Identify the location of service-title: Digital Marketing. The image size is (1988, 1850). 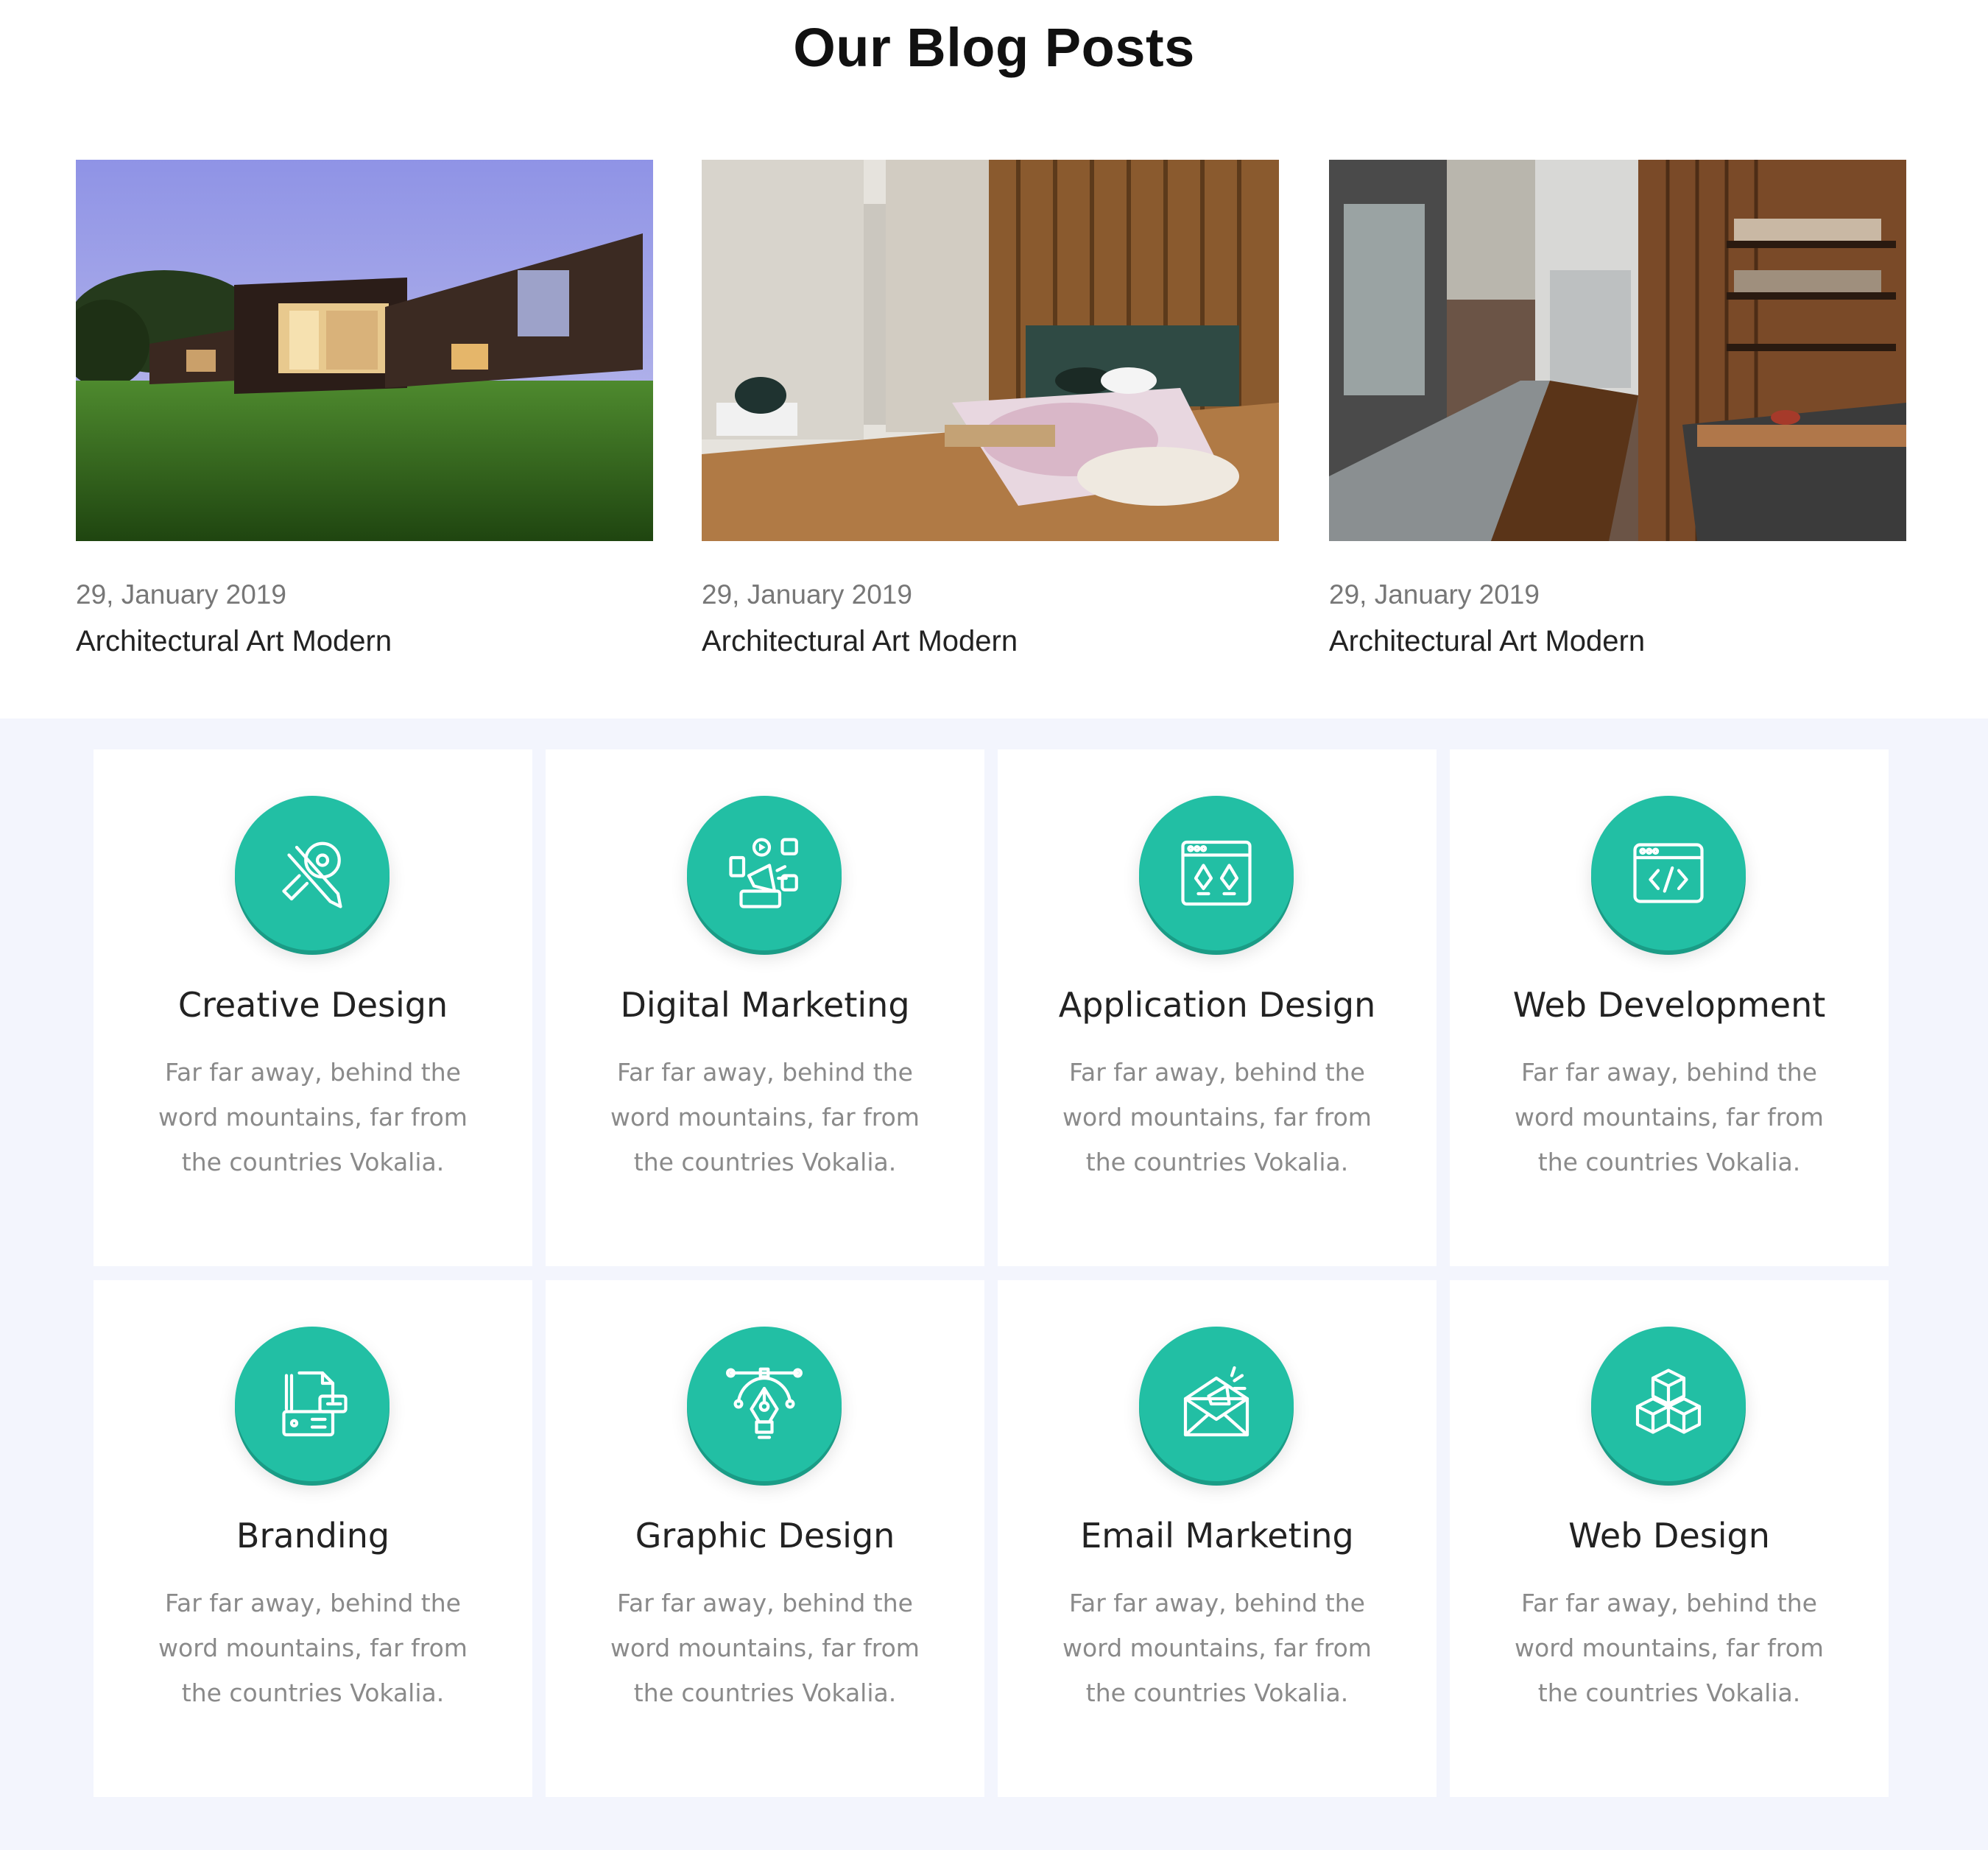
(765, 1005).